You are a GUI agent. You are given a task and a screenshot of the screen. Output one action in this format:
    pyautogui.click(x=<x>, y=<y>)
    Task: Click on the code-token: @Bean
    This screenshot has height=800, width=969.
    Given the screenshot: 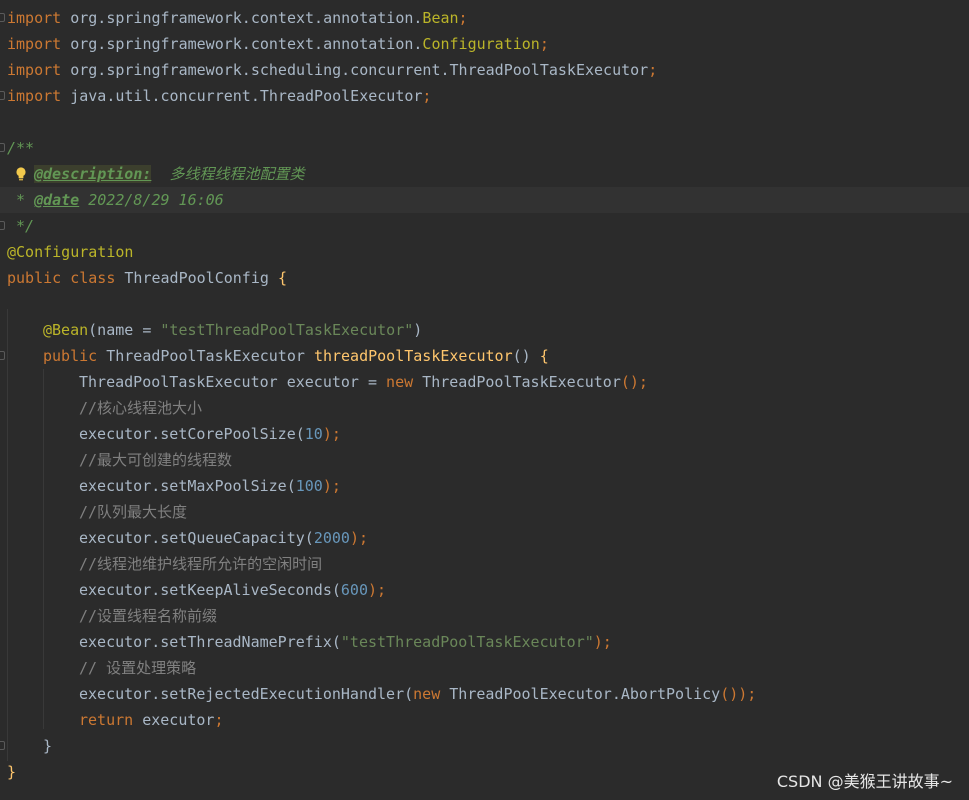 What is the action you would take?
    pyautogui.click(x=66, y=330)
    